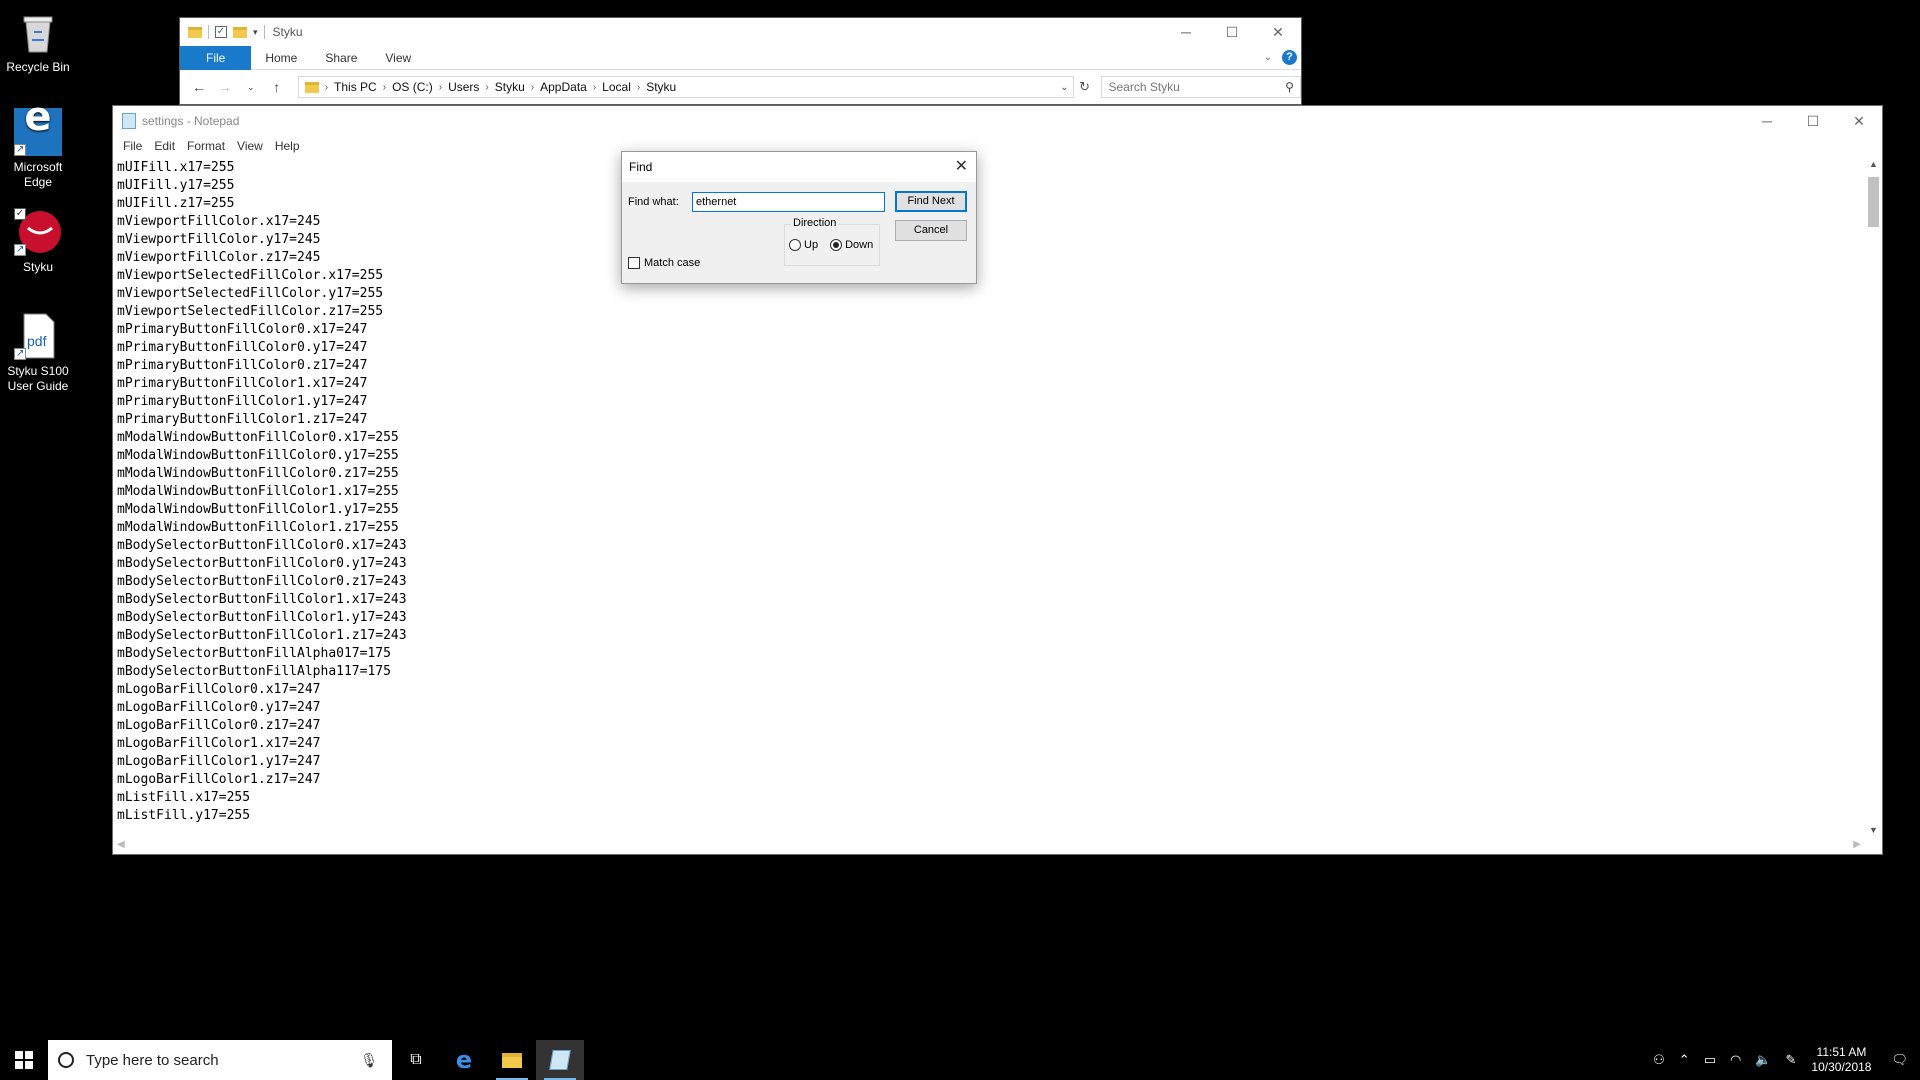  I want to click on text-line: mLogoBarFillColor0.z17=247, so click(219, 725).